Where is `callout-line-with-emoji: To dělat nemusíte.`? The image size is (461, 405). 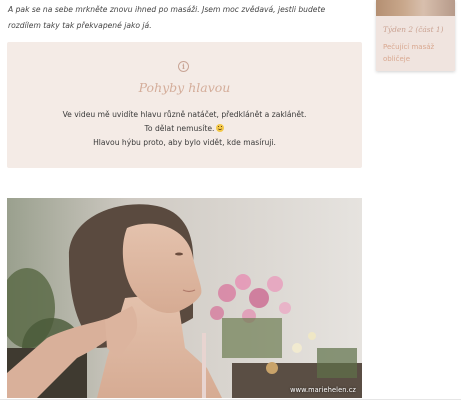 callout-line-with-emoji: To dělat nemusíte. is located at coordinates (184, 129).